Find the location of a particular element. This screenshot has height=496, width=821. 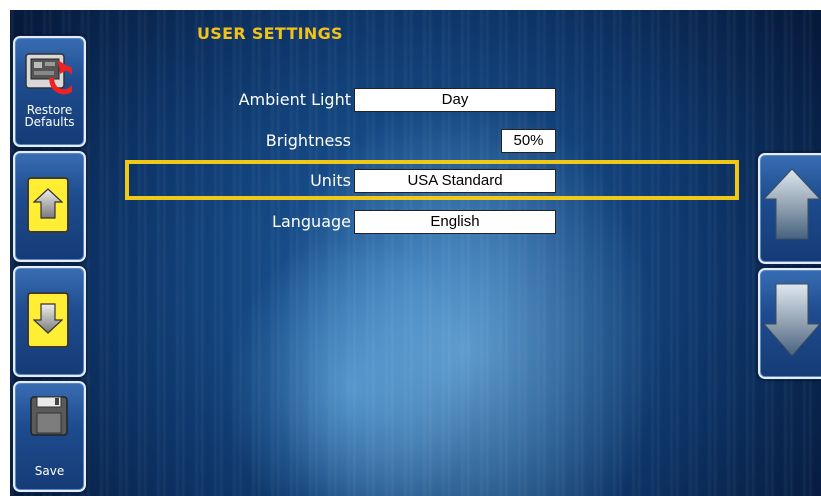

up-arrow-box is located at coordinates (48, 205).